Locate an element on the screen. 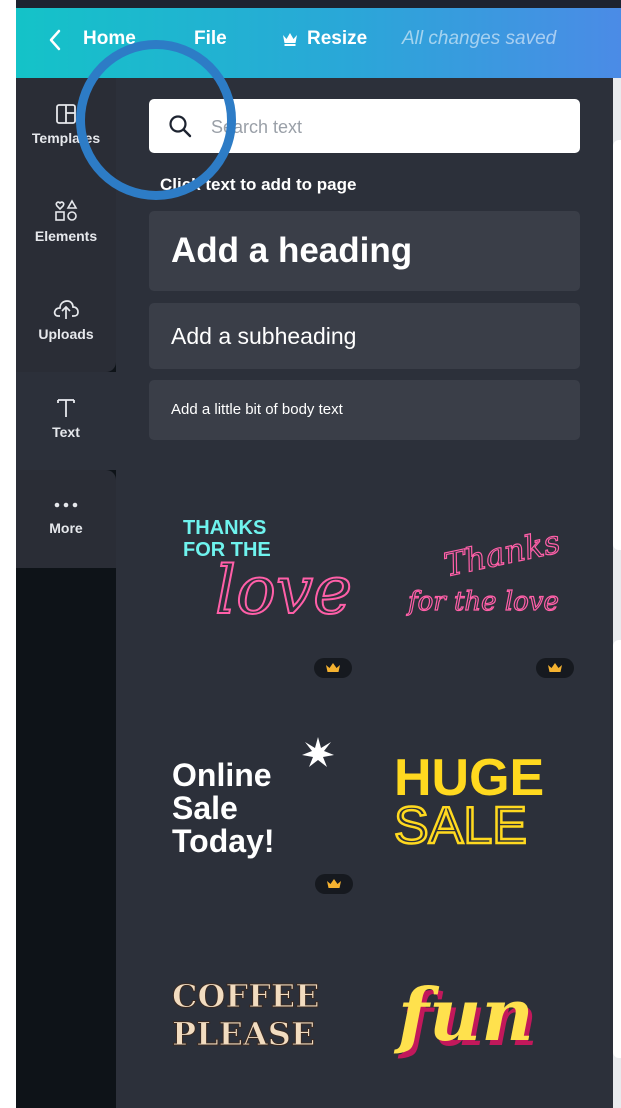  sidebar-item-label: Elements is located at coordinates (66, 236).